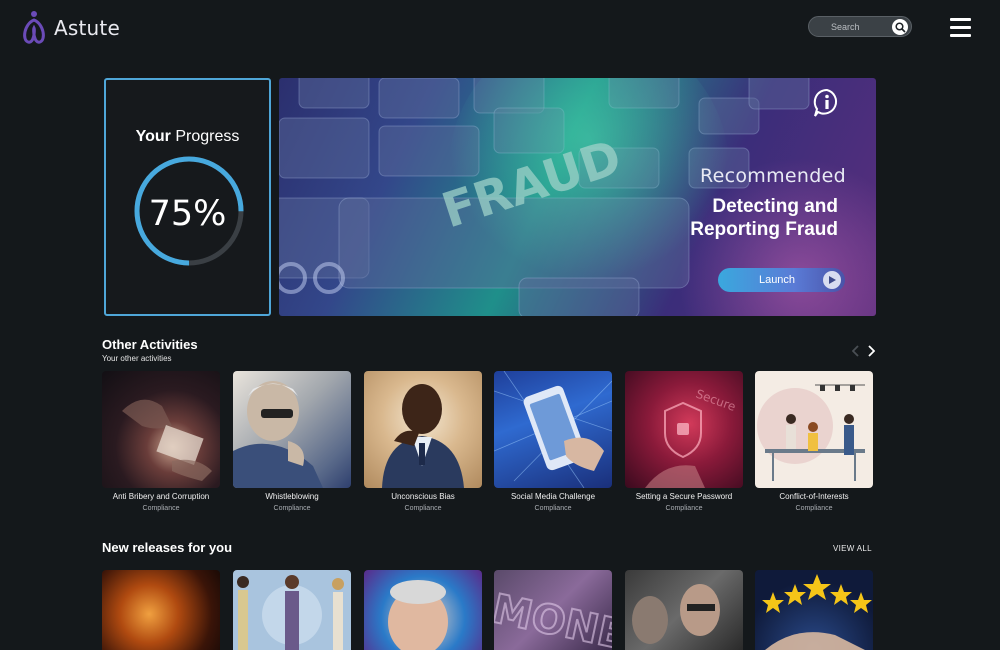 Image resolution: width=1000 pixels, height=650 pixels. I want to click on search-input, so click(854, 27).